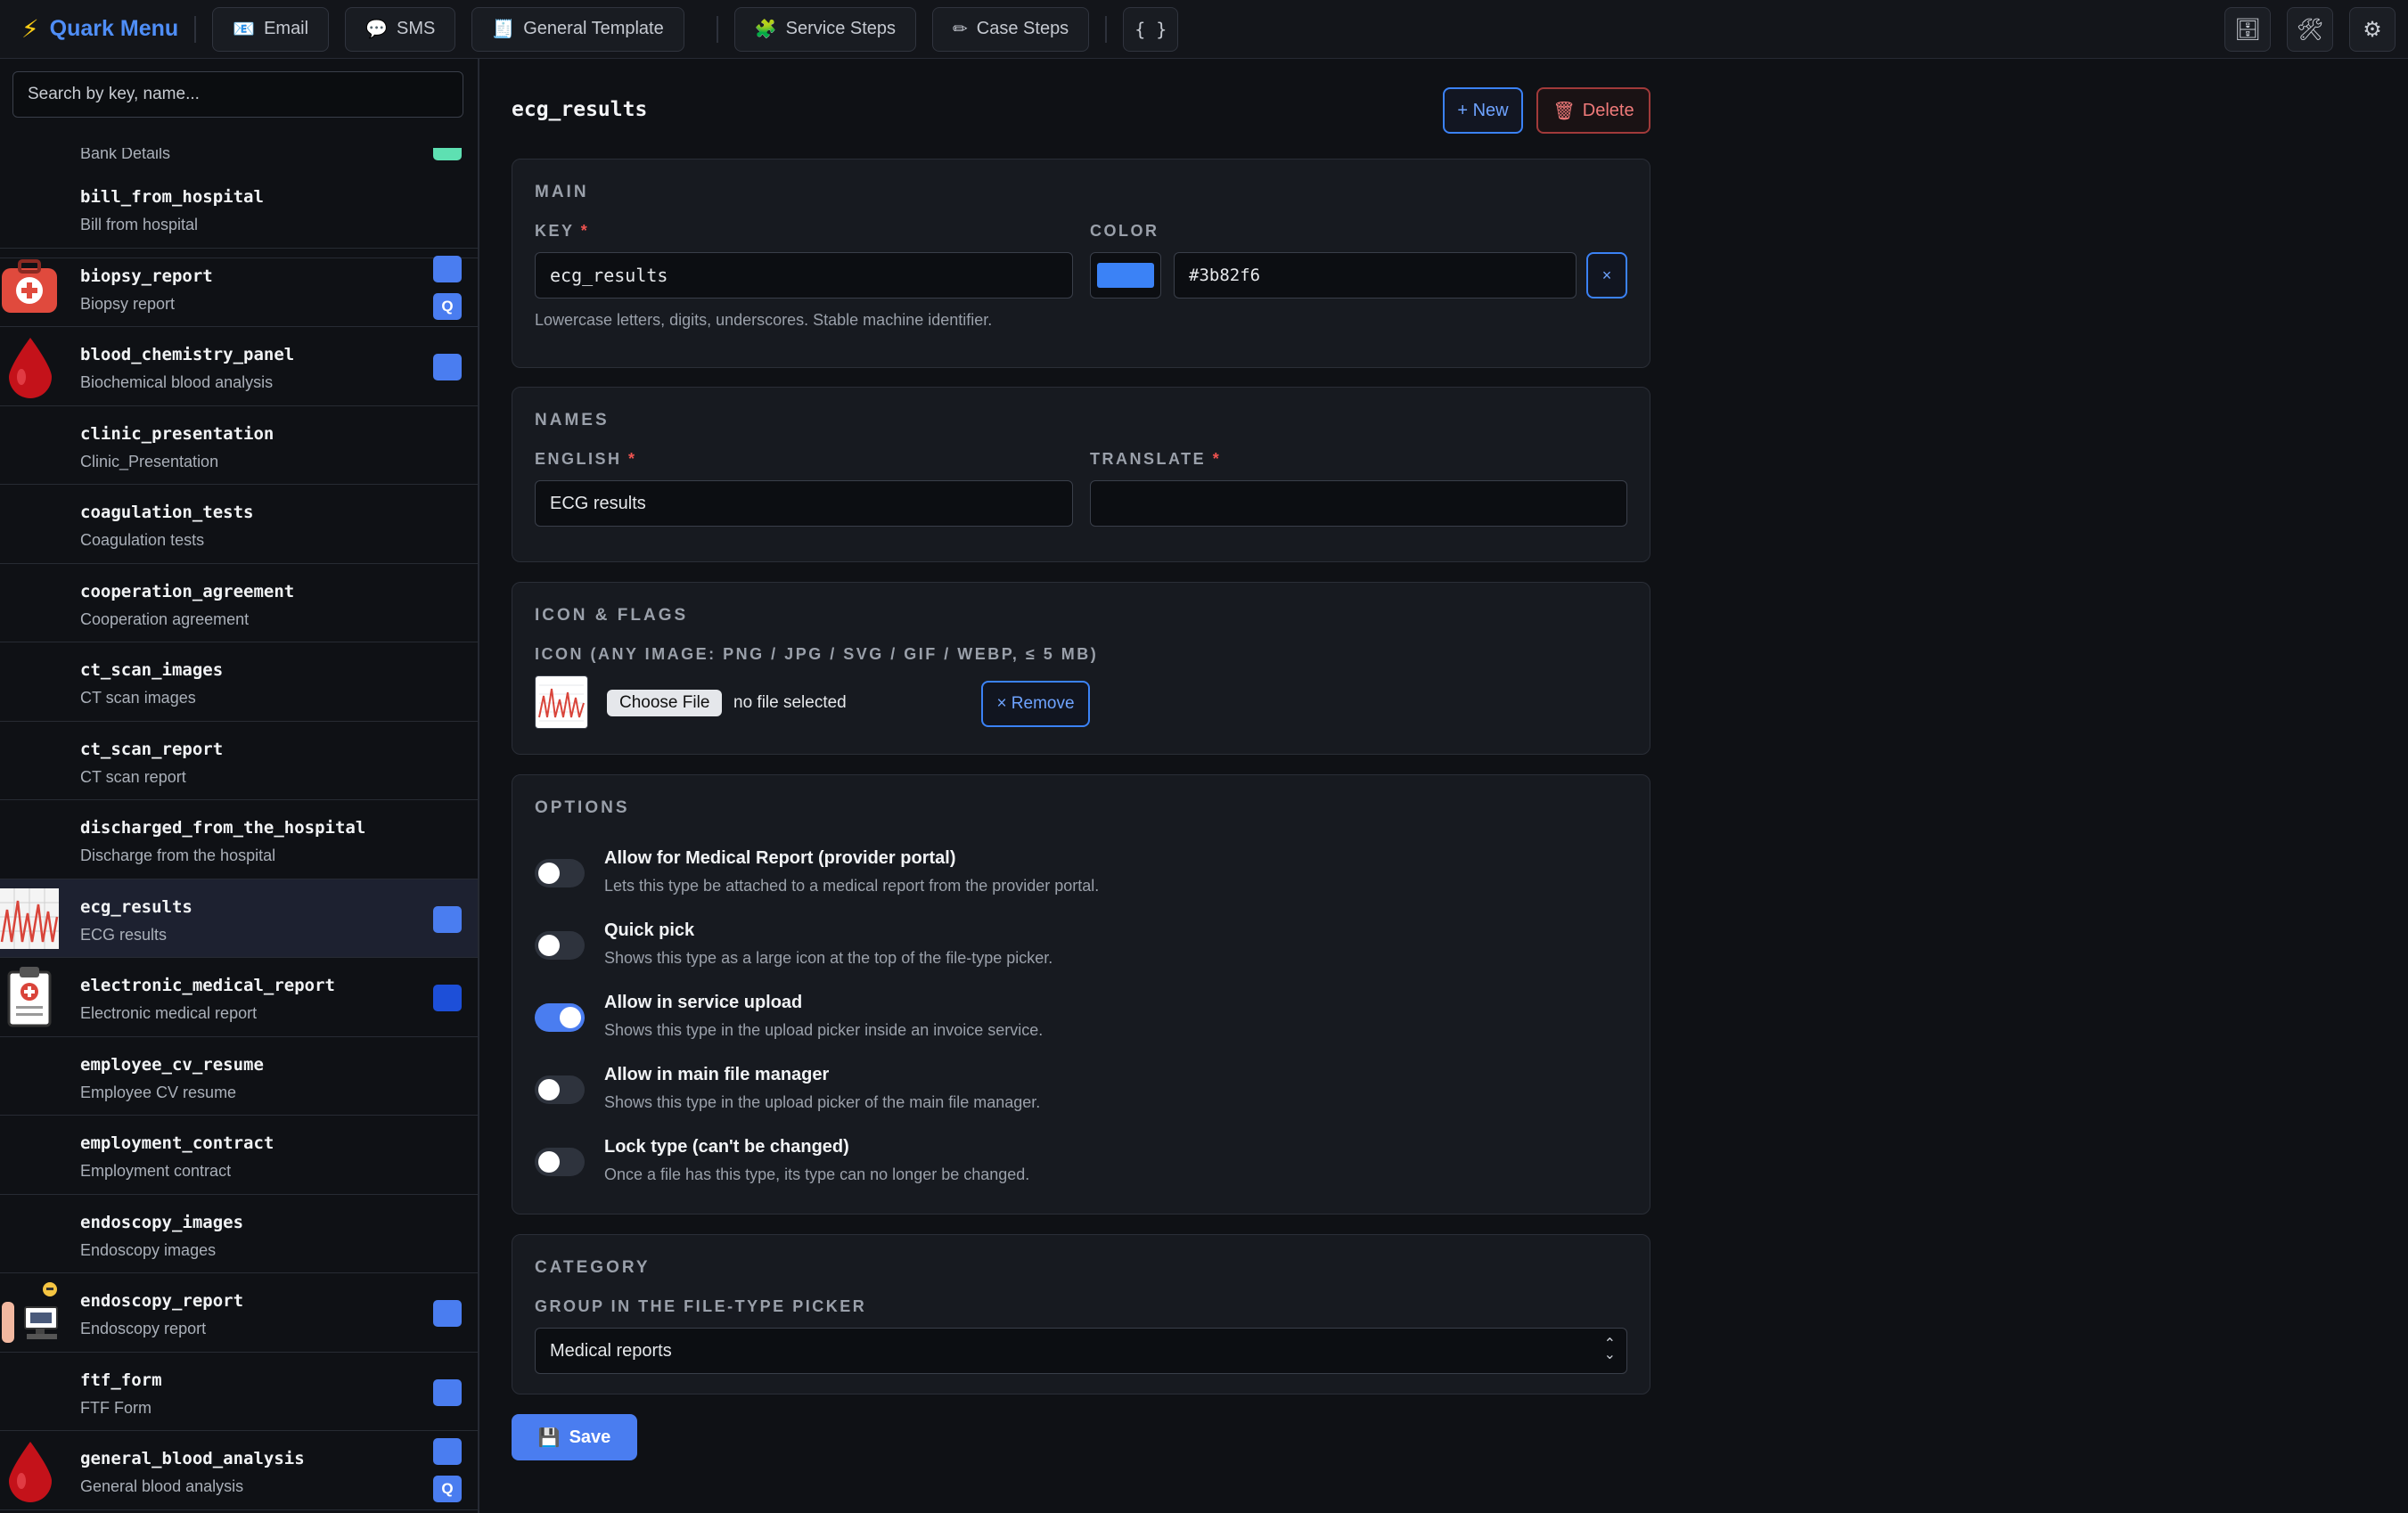 Image resolution: width=2408 pixels, height=1513 pixels. Describe the element at coordinates (30, 288) in the screenshot. I see `medical-bag-icon` at that location.